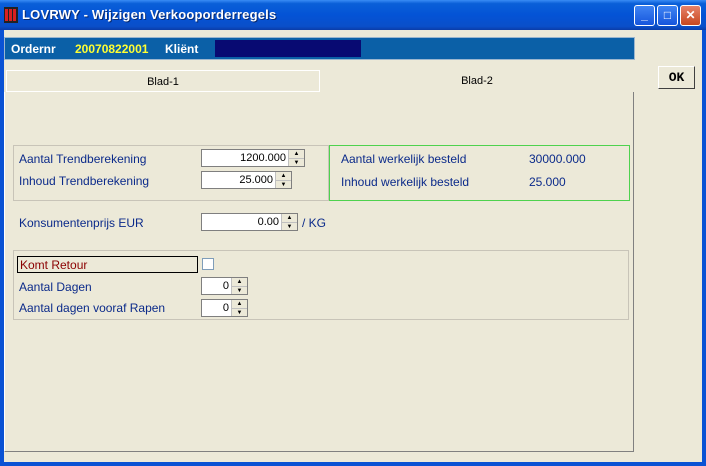  What do you see at coordinates (238, 180) in the screenshot?
I see `inhoud-trend-input` at bounding box center [238, 180].